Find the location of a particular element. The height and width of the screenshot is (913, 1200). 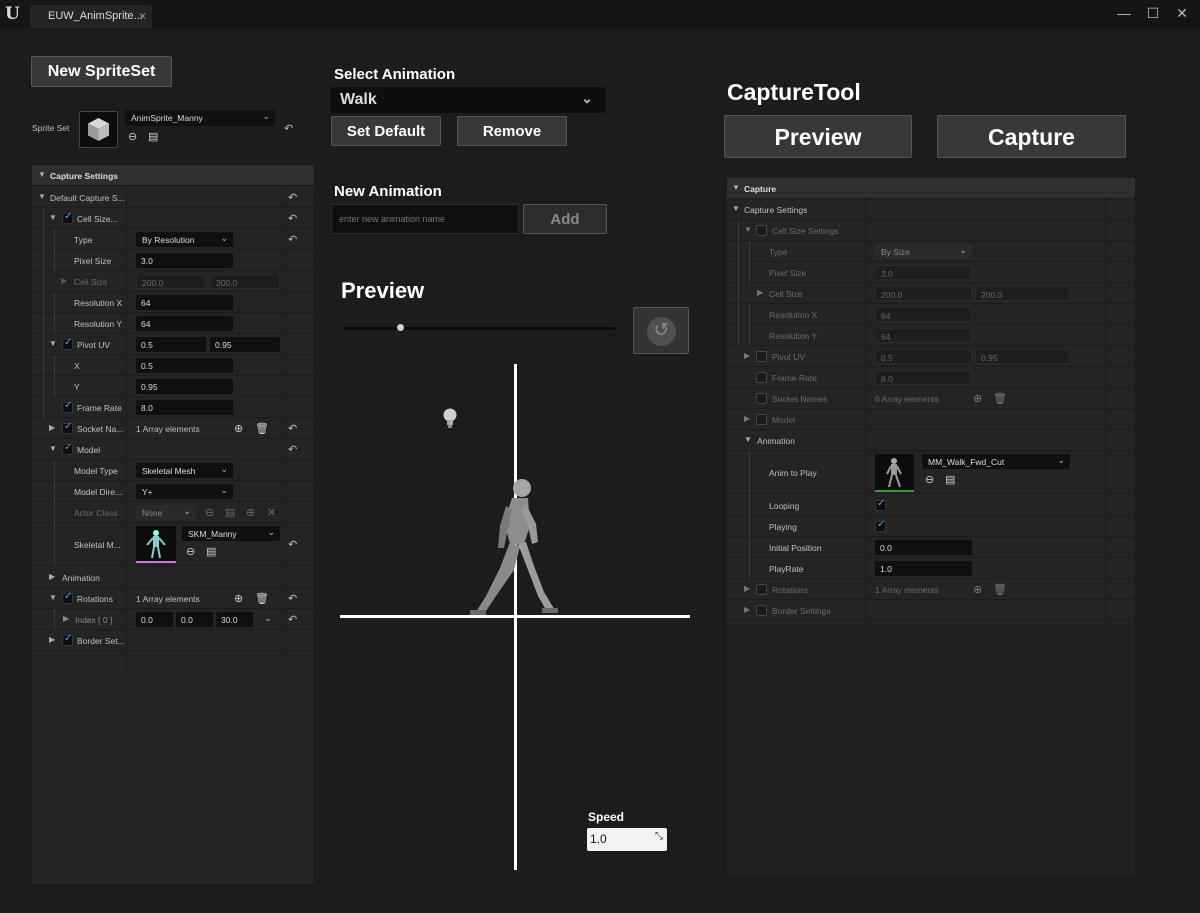

set-default-button: Set Default is located at coordinates (386, 131).